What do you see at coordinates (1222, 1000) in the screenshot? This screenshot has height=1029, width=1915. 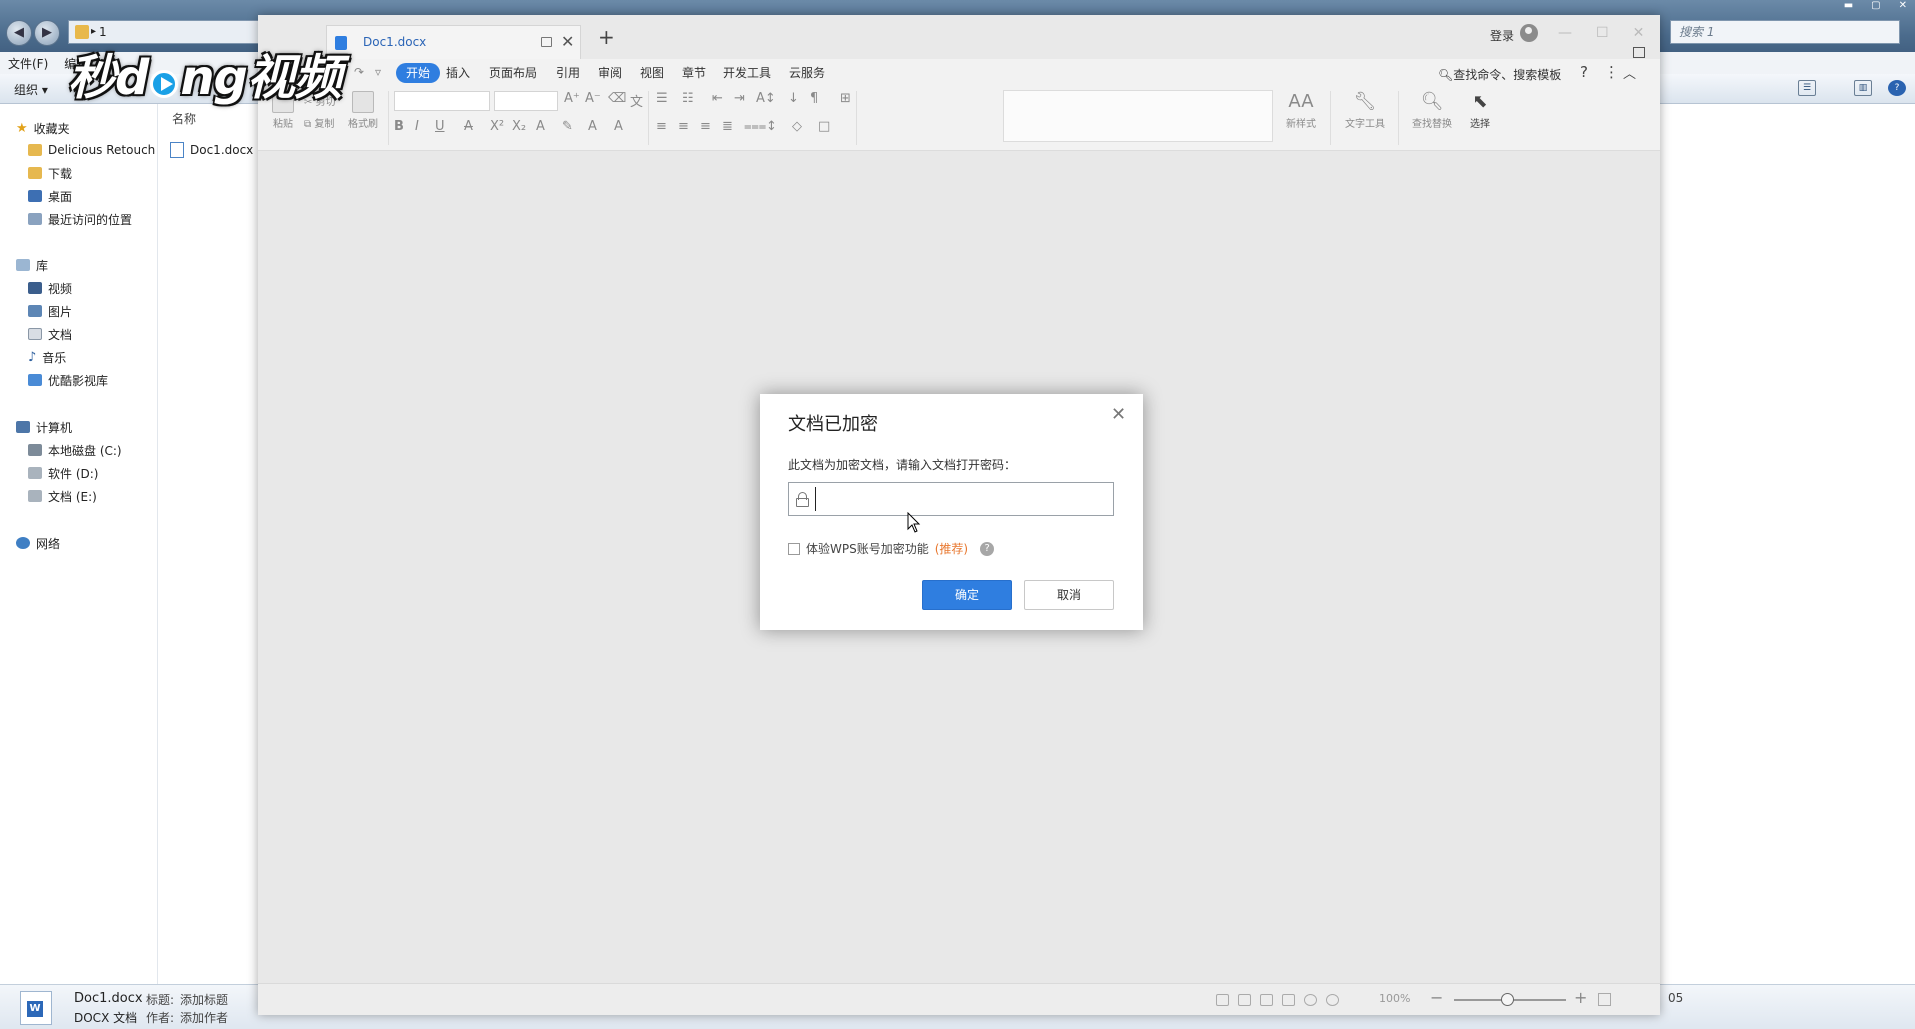 I see `fullscreen-icon` at bounding box center [1222, 1000].